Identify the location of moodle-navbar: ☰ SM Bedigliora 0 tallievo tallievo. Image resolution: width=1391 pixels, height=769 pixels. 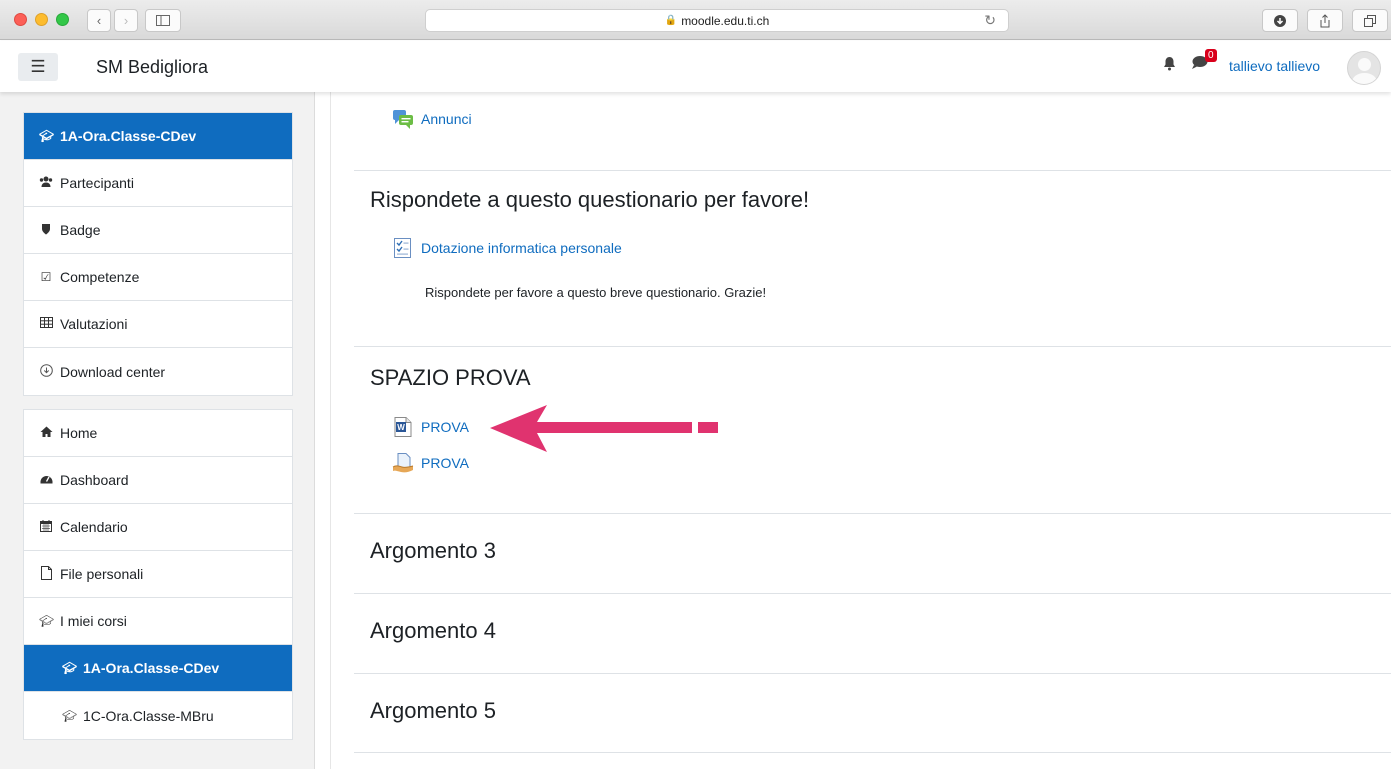
(695, 66).